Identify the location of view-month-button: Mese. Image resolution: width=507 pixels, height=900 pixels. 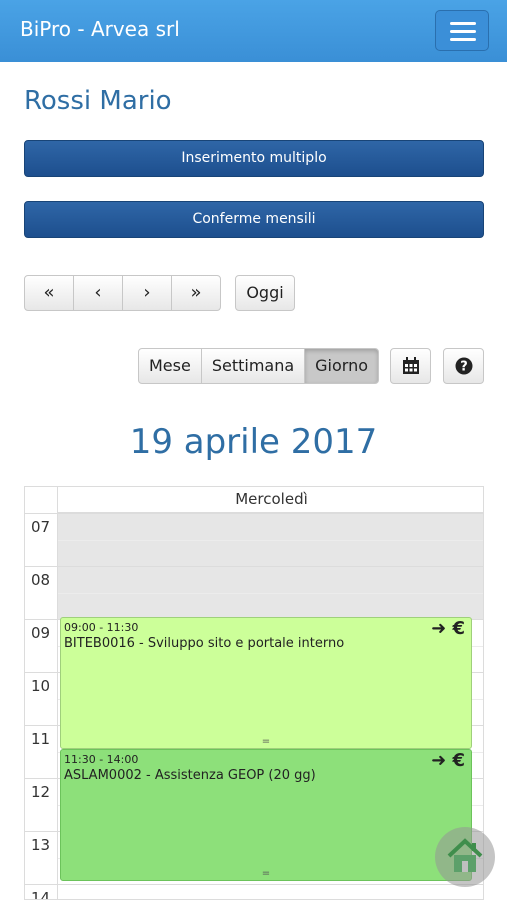
(170, 366).